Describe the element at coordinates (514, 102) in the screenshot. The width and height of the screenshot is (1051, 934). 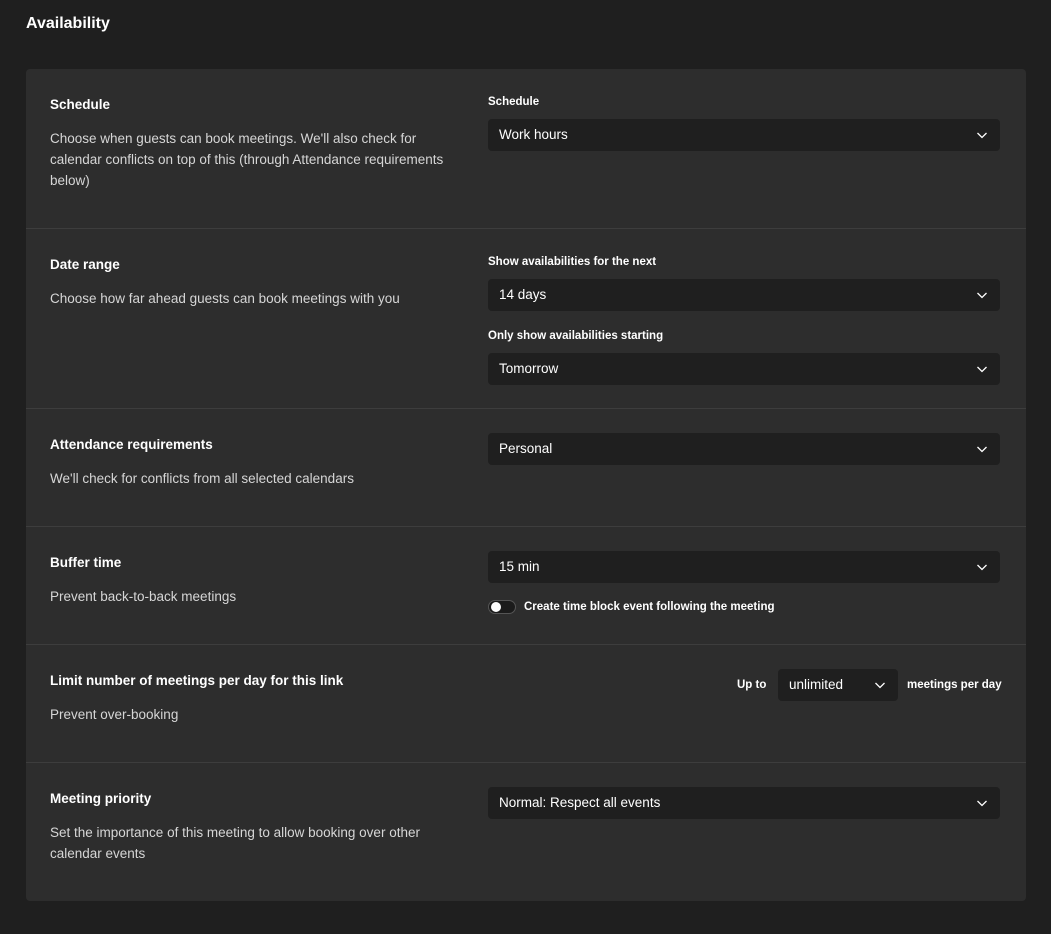
I see `schedule-field-label: Schedule` at that location.